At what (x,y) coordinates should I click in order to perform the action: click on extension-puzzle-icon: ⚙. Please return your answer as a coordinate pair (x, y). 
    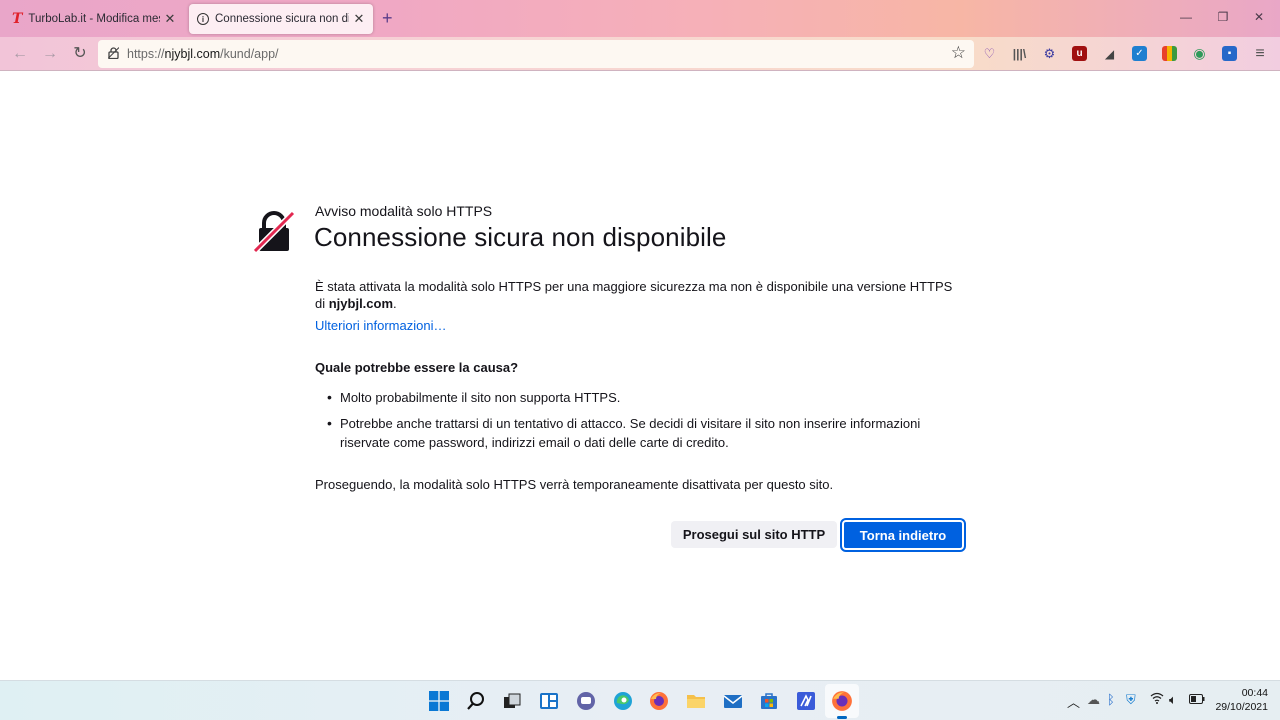
    Looking at the image, I should click on (1049, 53).